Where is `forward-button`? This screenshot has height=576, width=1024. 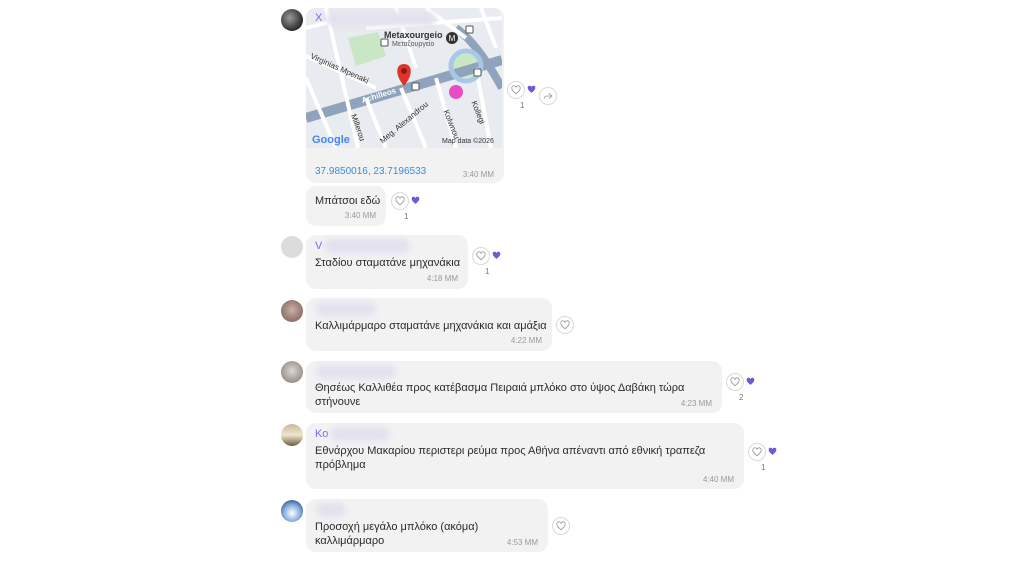 forward-button is located at coordinates (548, 96).